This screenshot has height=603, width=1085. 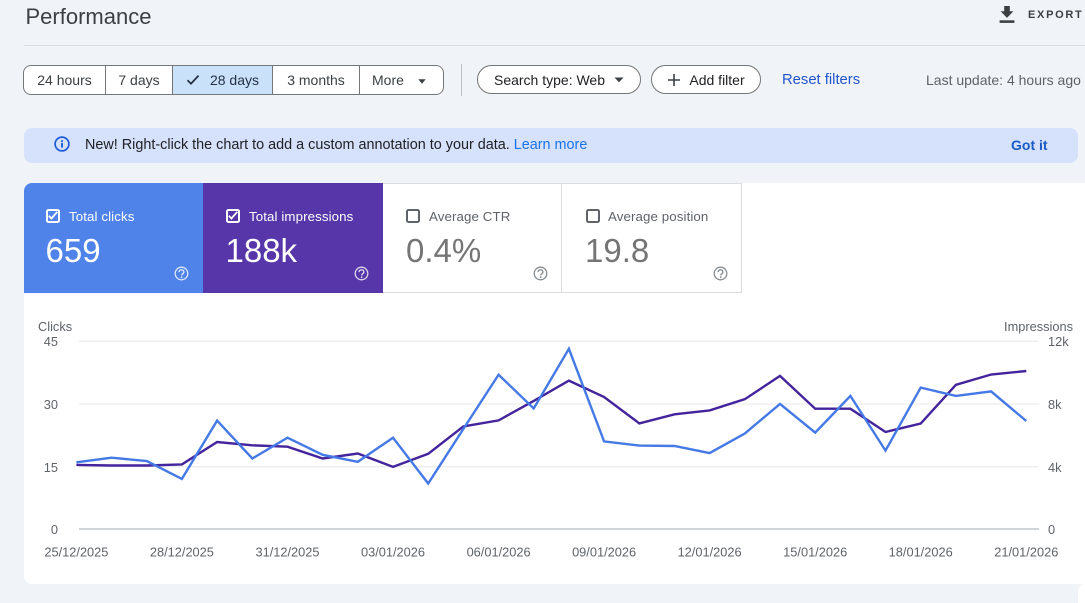 What do you see at coordinates (51, 341) in the screenshot?
I see `svg-text: 45` at bounding box center [51, 341].